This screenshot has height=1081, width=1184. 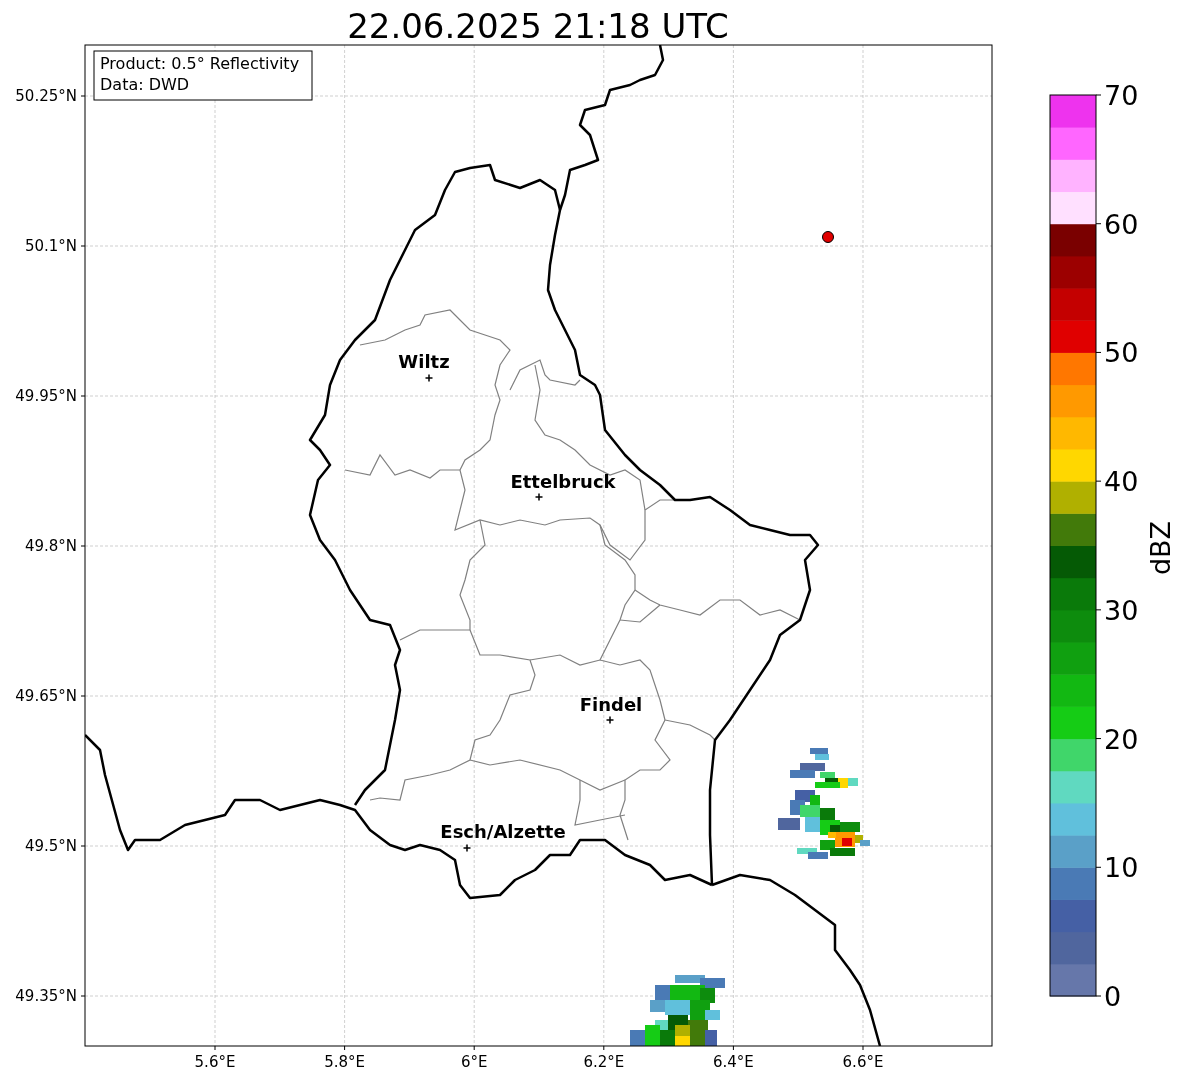 I want to click on latitude-tick-label: 49.65°N, so click(x=46, y=696).